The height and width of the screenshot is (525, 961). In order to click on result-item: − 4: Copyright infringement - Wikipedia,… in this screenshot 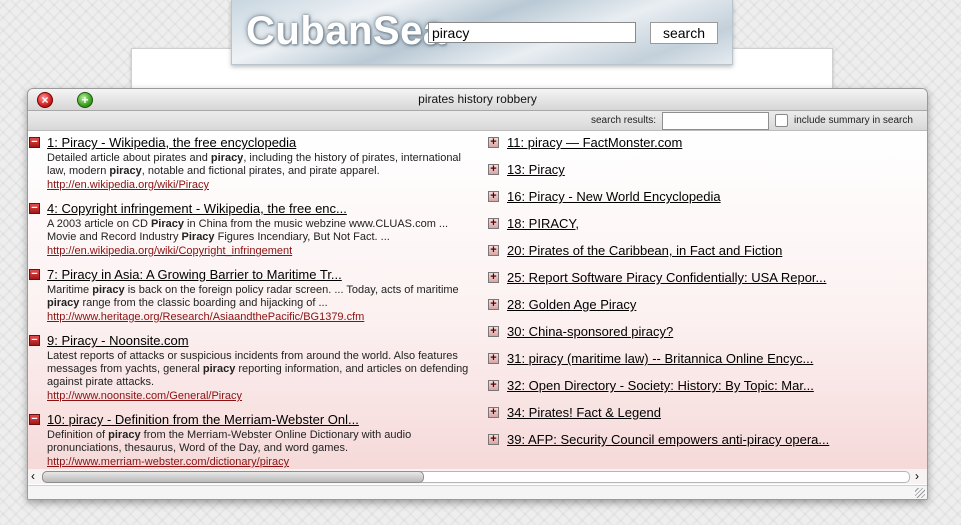, I will do `click(253, 231)`.